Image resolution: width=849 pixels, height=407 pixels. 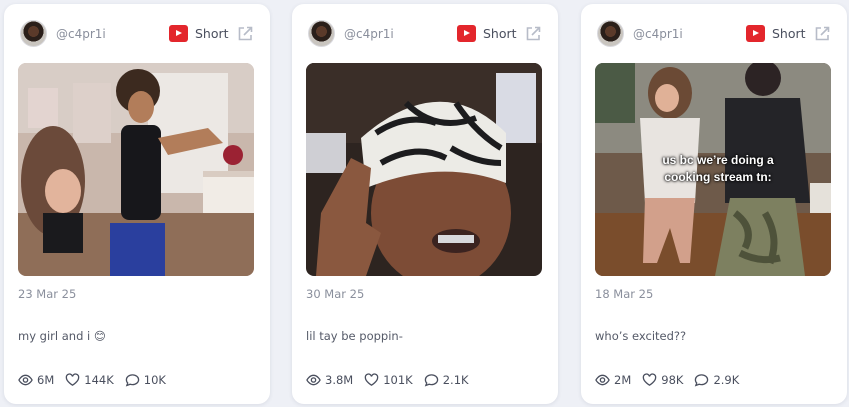 What do you see at coordinates (718, 168) in the screenshot?
I see `thumbnail-overlay-text: us bc we’re doing a cooking stream tn:` at bounding box center [718, 168].